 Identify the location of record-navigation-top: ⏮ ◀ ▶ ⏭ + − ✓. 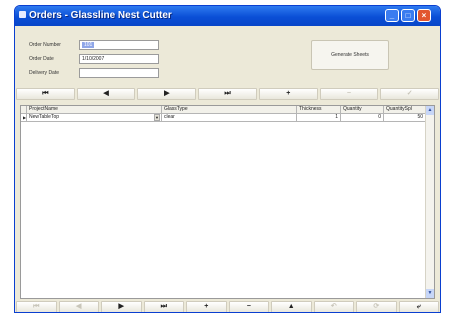
(227, 94).